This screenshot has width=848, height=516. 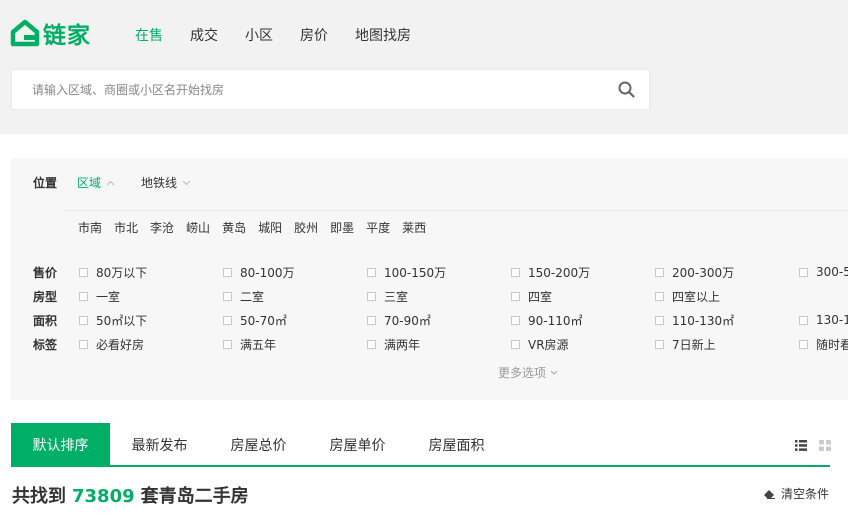 What do you see at coordinates (406, 272) in the screenshot?
I see `filter-option: 100-150万` at bounding box center [406, 272].